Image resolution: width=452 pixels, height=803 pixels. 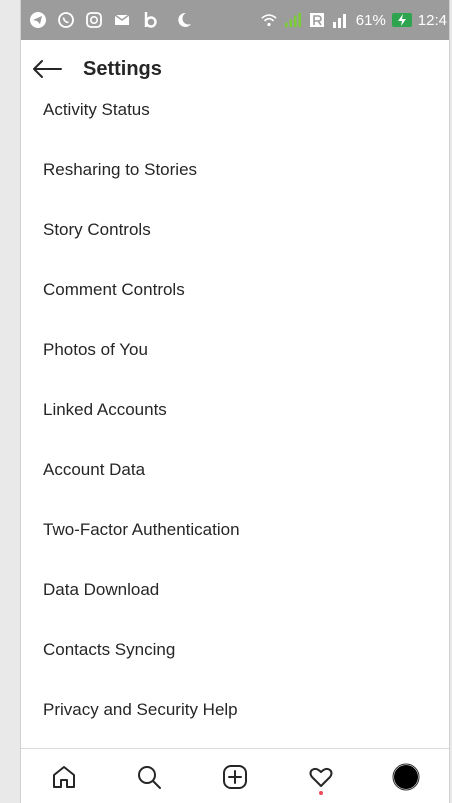 What do you see at coordinates (184, 20) in the screenshot?
I see `phone-icon` at bounding box center [184, 20].